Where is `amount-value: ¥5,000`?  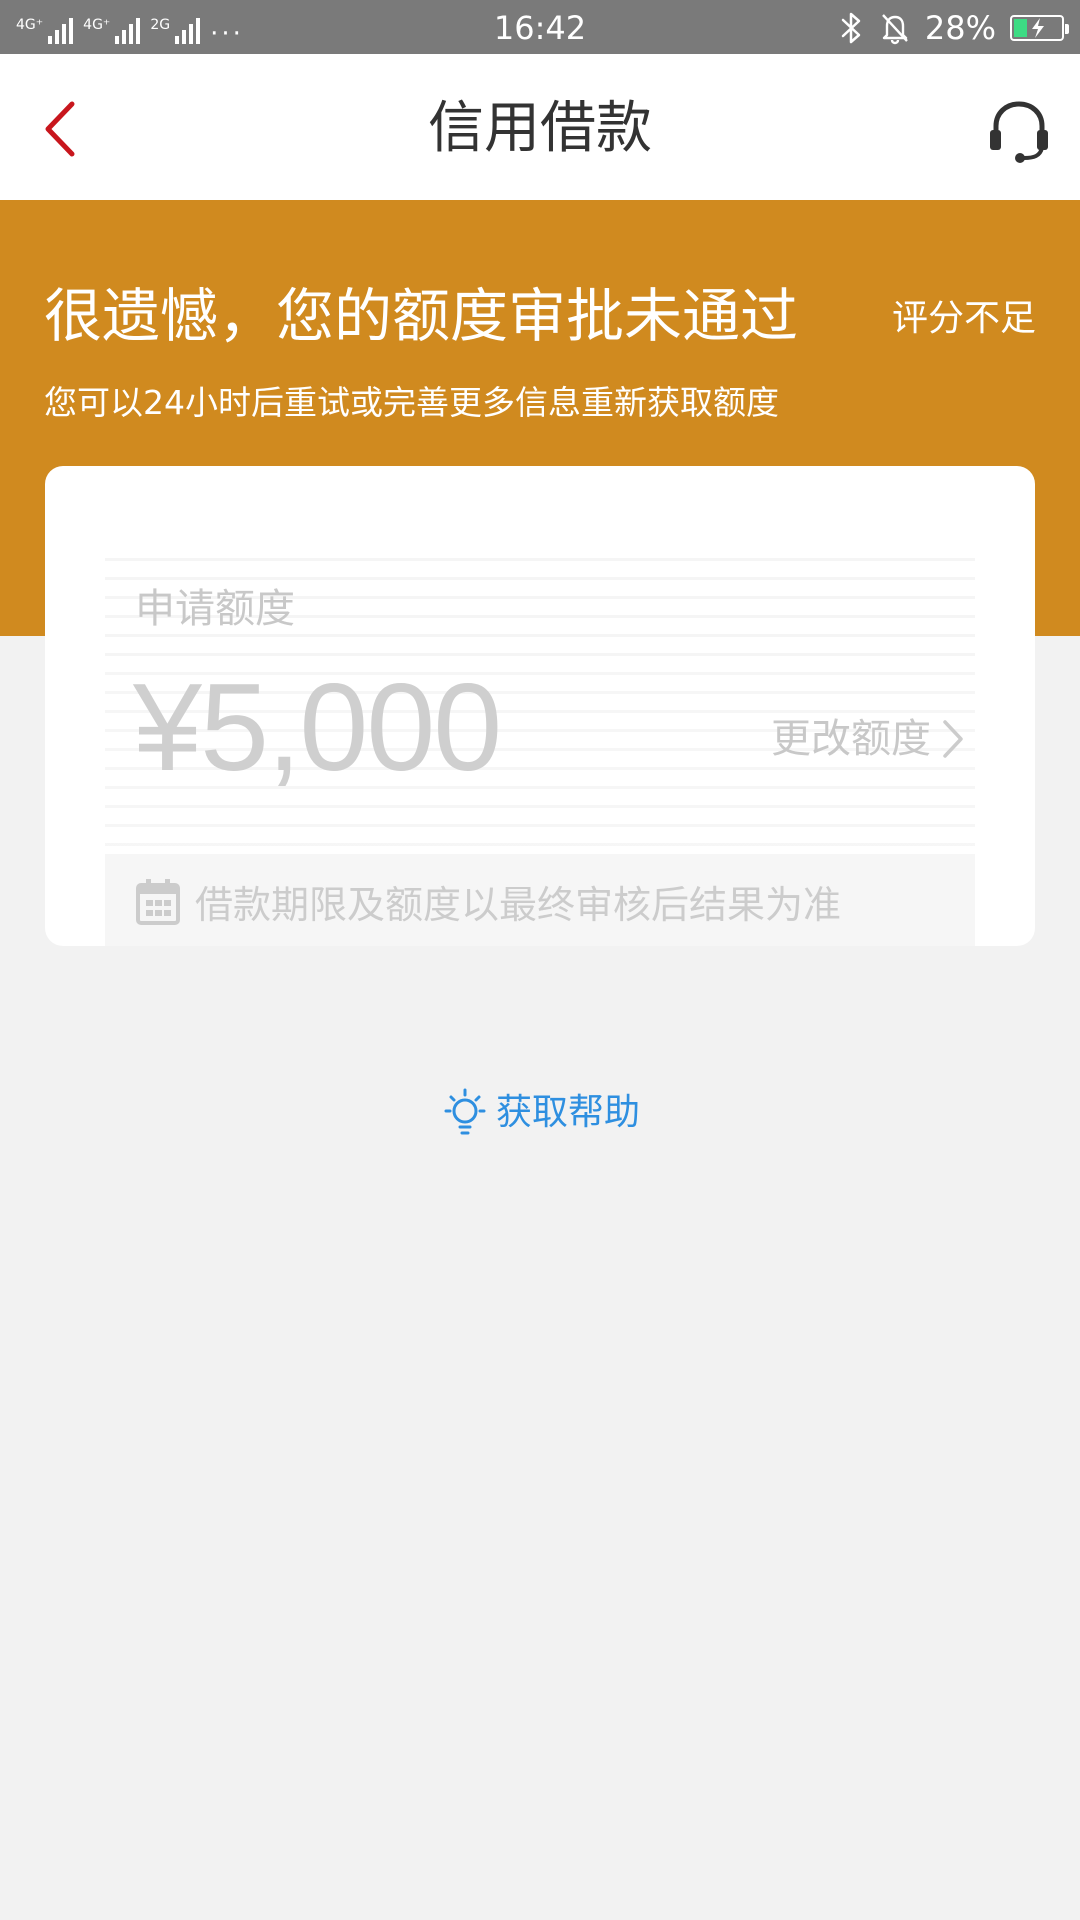 amount-value: ¥5,000 is located at coordinates (317, 728).